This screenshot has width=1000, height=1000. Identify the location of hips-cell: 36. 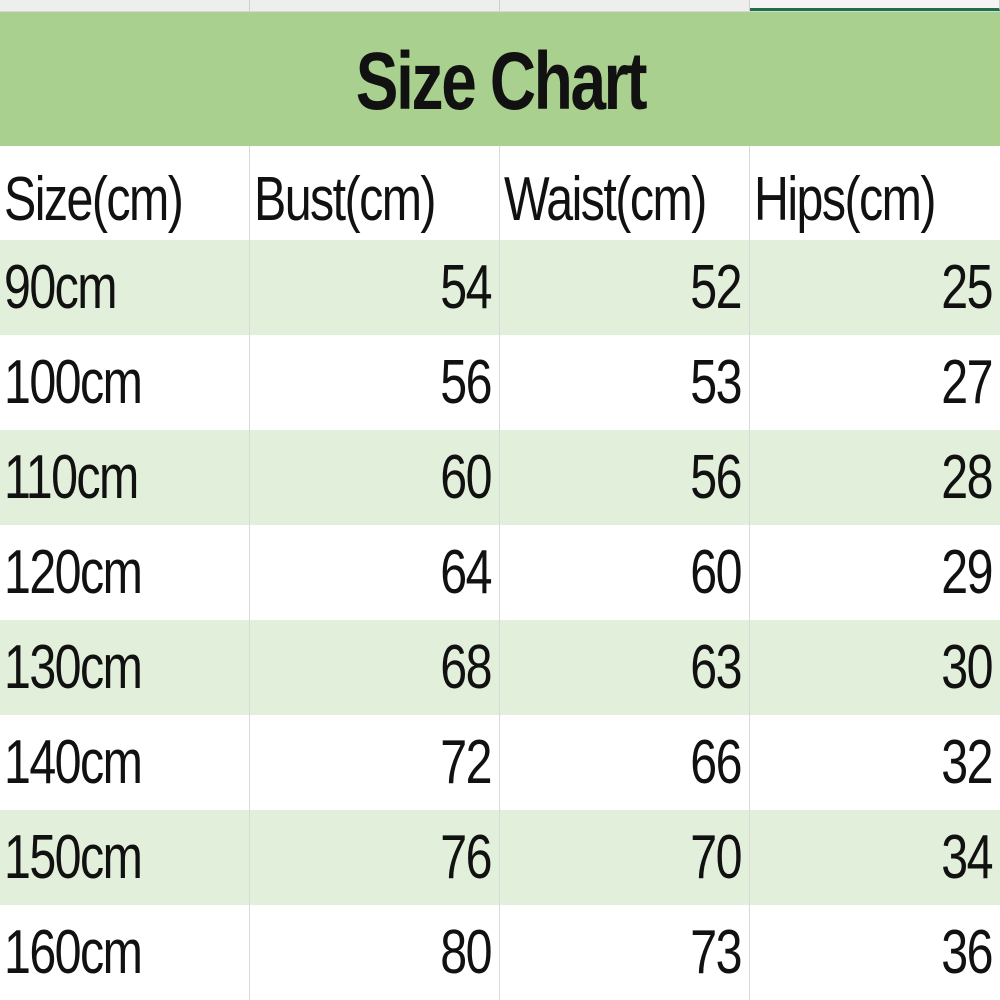
(875, 952).